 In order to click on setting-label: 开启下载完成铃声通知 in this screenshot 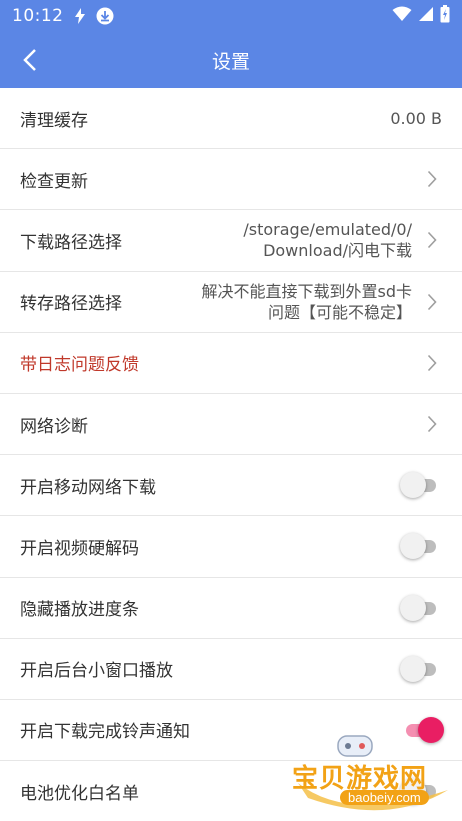, I will do `click(105, 732)`.